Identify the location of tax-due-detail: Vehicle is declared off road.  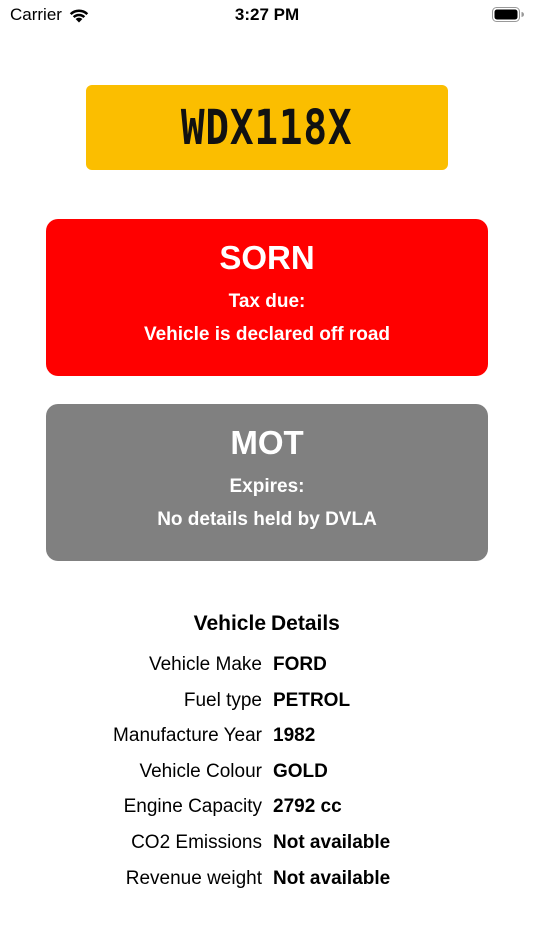
(267, 334).